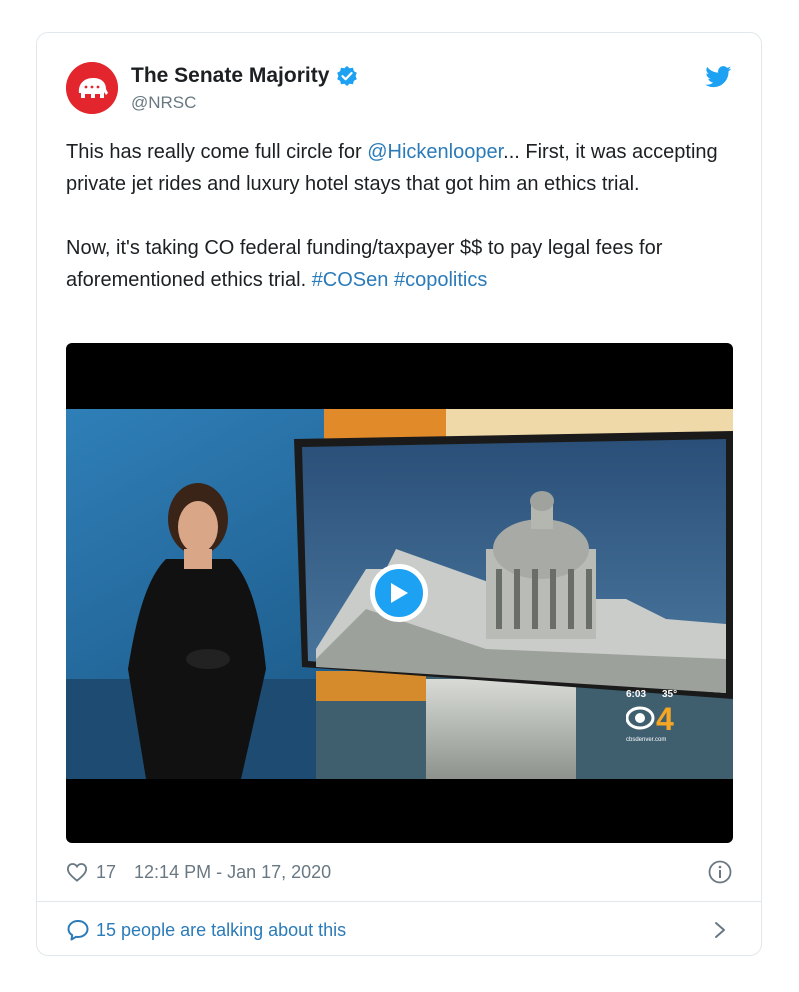  I want to click on mention-link: @Hickenlooper, so click(435, 152).